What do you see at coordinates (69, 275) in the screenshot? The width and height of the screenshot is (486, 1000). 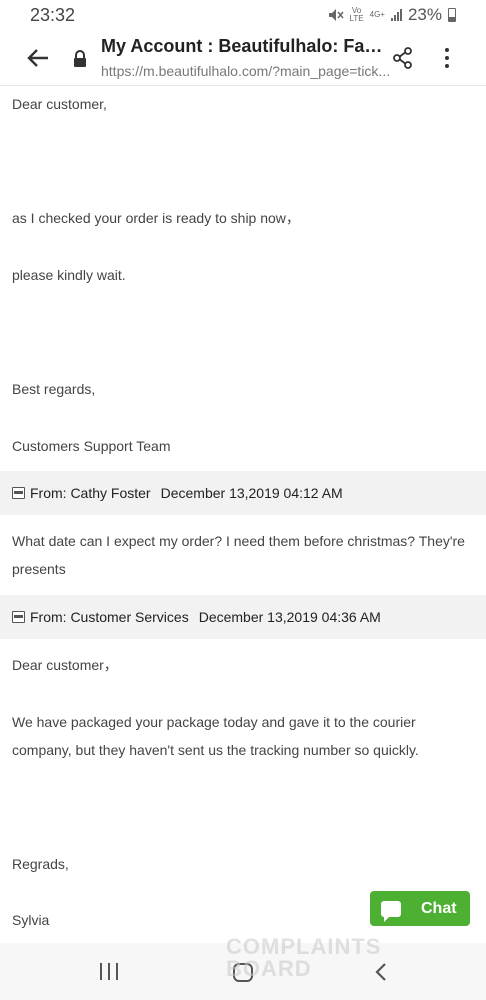 I see `reply1-line2: please kindly wait.` at bounding box center [69, 275].